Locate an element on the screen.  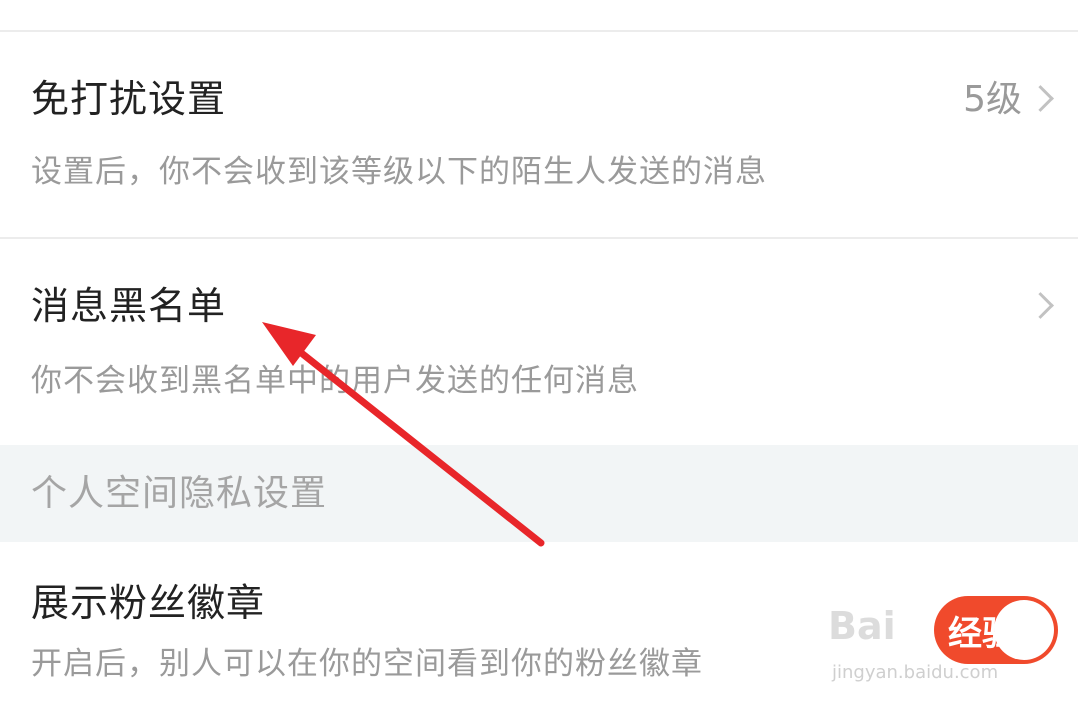
annotation-arrow-icon is located at coordinates (403, 434).